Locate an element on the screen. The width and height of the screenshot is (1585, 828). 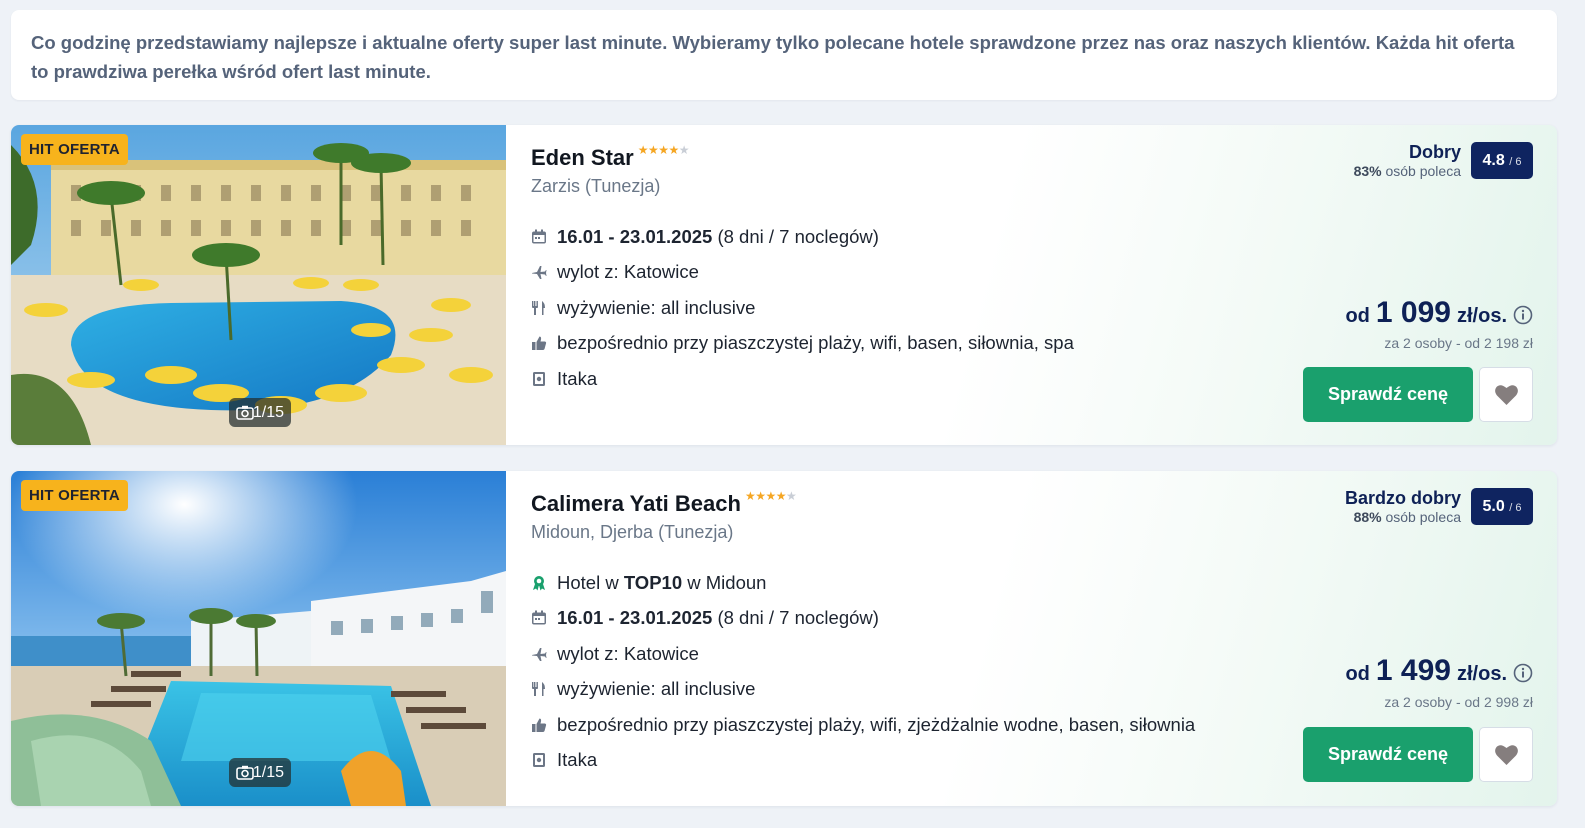
price-total: za 2 osoby - od 2 998 zł is located at coordinates (1458, 702).